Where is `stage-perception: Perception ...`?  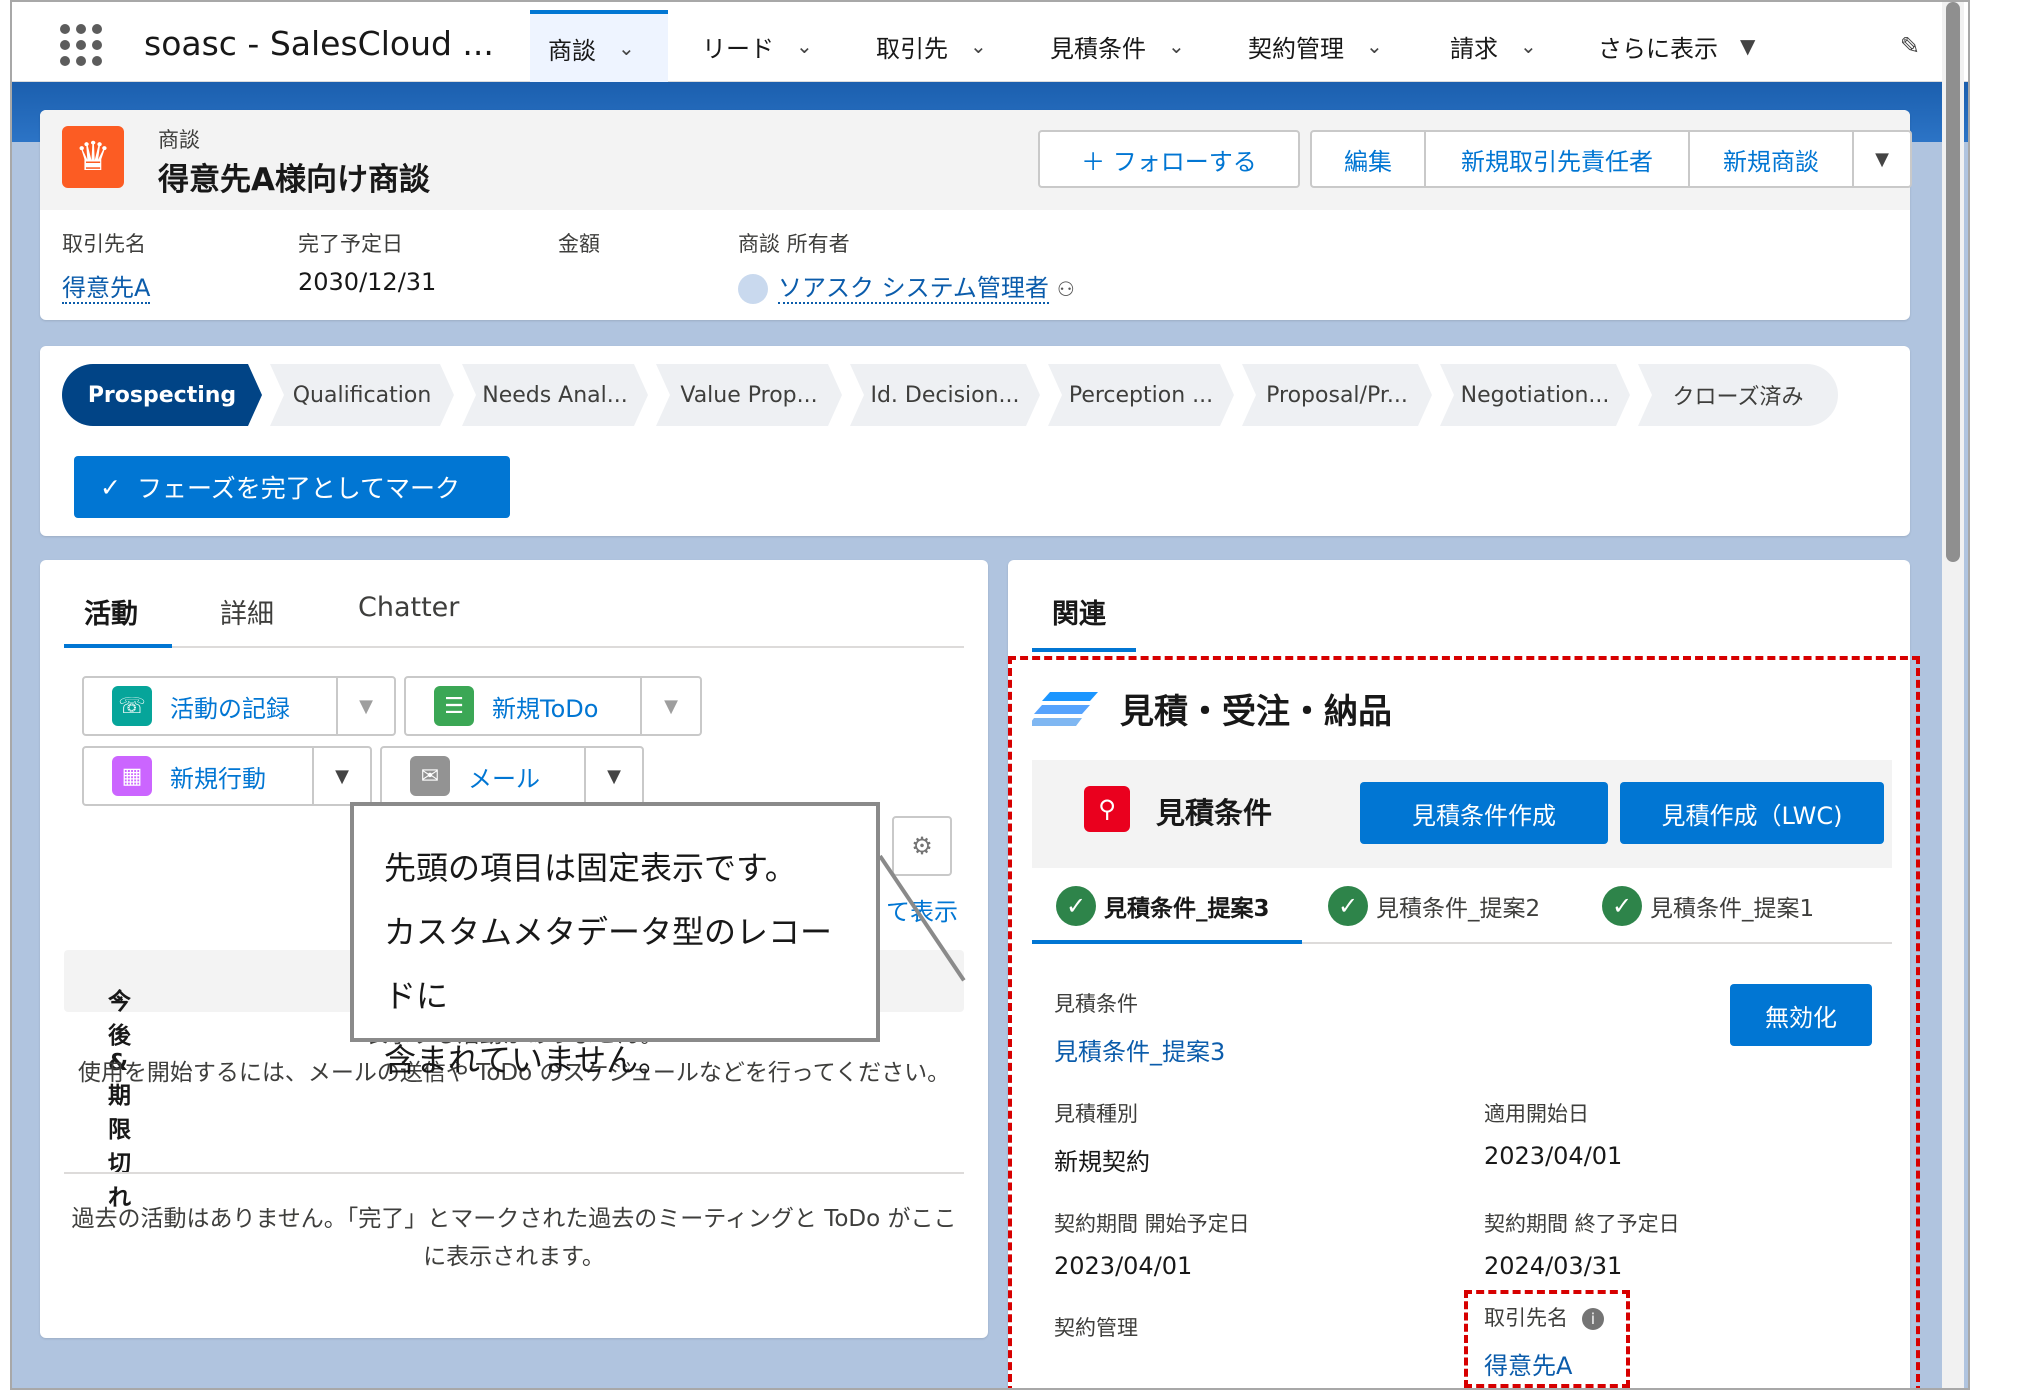
stage-perception: Perception ... is located at coordinates (1141, 395).